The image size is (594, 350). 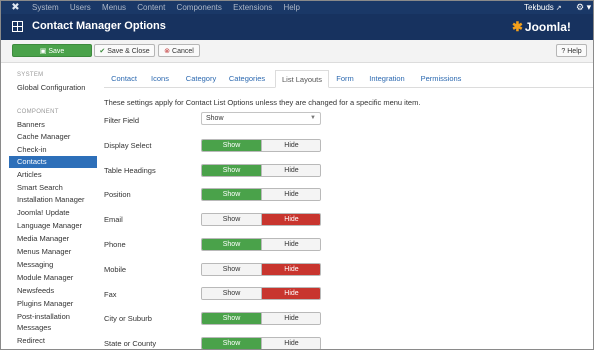 I want to click on brand-text: Joomla!, so click(x=547, y=27).